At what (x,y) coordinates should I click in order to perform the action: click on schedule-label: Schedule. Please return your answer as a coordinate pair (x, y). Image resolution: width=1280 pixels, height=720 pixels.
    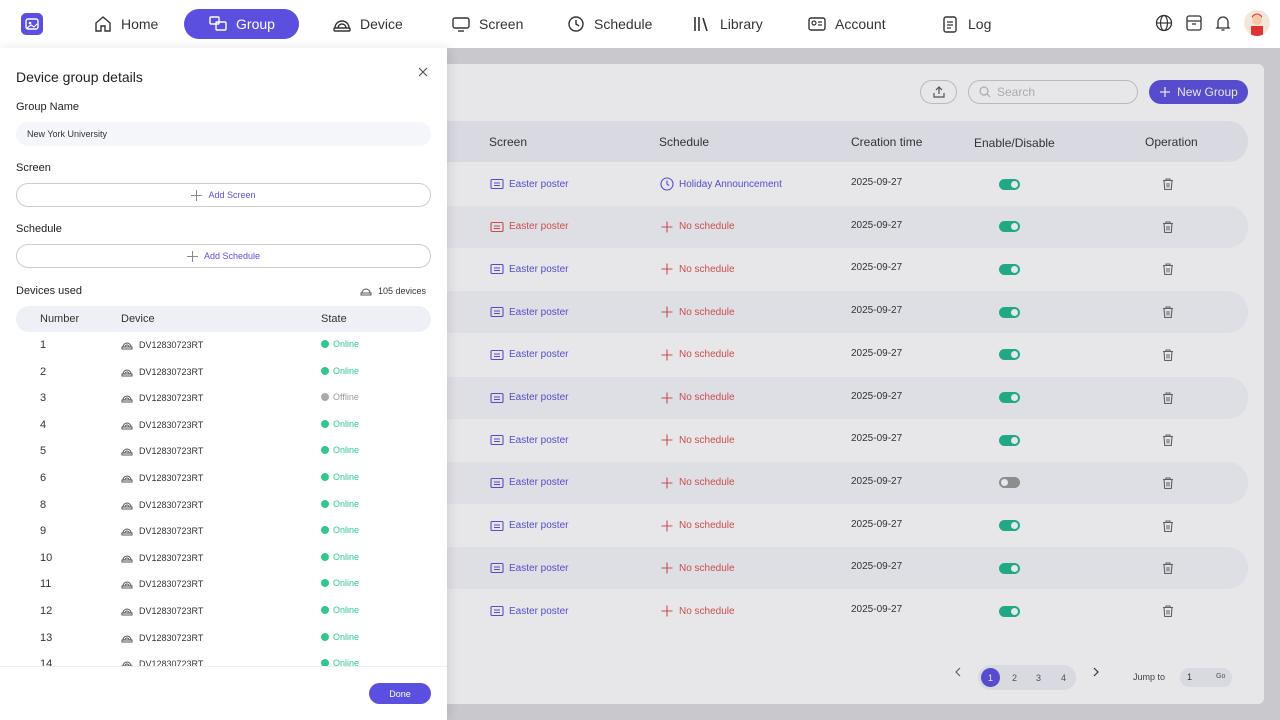
    Looking at the image, I should click on (39, 229).